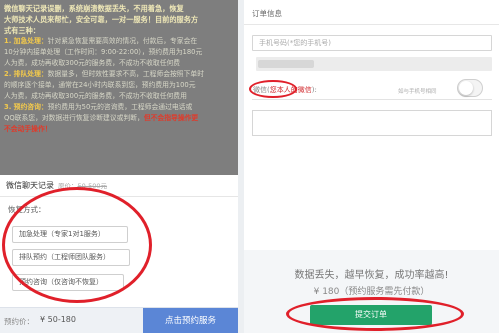 The width and height of the screenshot is (499, 333). Describe the element at coordinates (101, 118) in the screenshot. I see `option-consult-desc-2: QQ联系您，对数据进行恢复诊断建议或判断，但不会指导操作更` at that location.